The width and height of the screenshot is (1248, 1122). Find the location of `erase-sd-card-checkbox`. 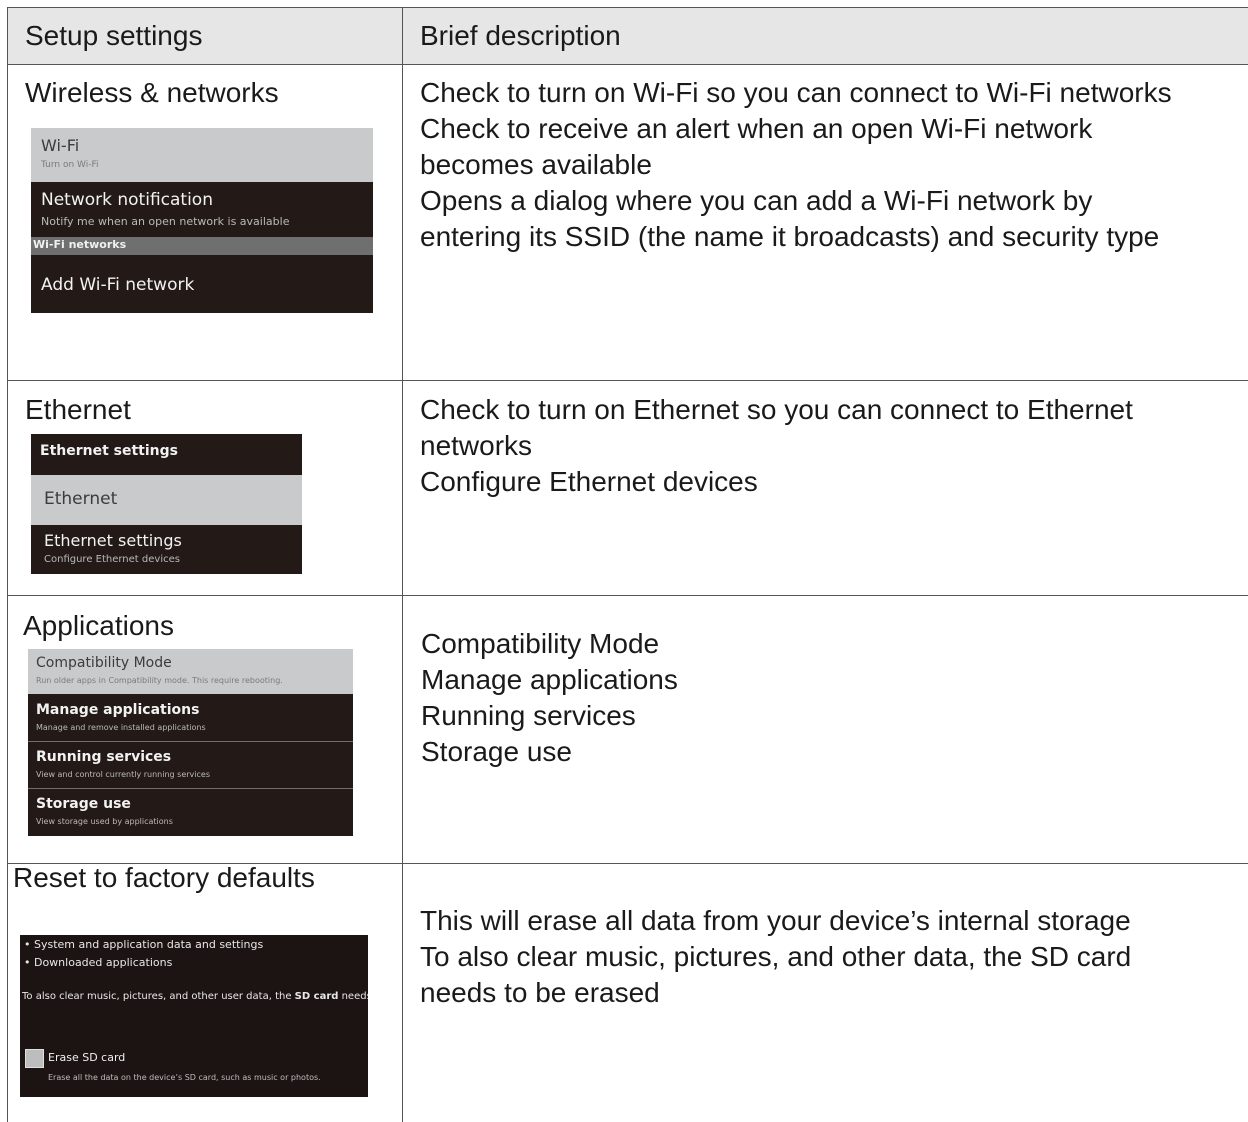

erase-sd-card-checkbox is located at coordinates (34, 1058).